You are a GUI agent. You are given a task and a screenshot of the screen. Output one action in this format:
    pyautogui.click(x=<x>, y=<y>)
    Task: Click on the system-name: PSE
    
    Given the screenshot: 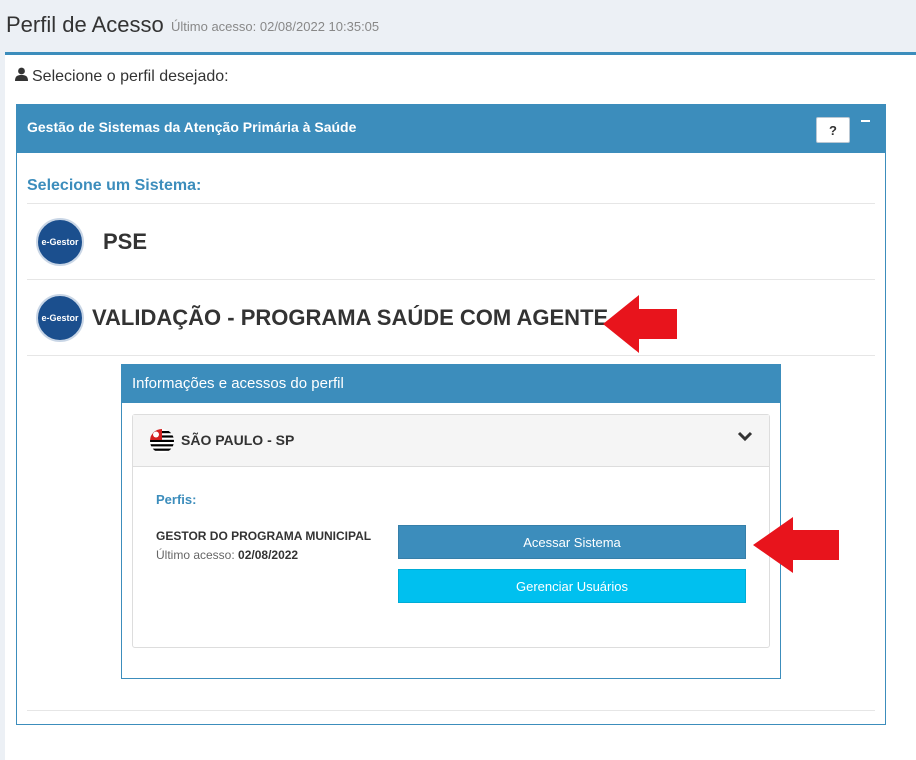 What is the action you would take?
    pyautogui.click(x=125, y=241)
    